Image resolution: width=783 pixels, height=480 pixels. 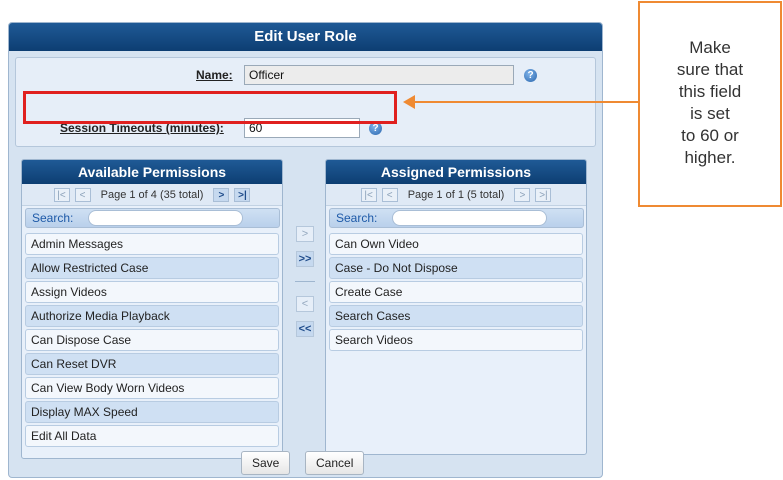 I want to click on list-item: Display MAX Speed, so click(x=152, y=412).